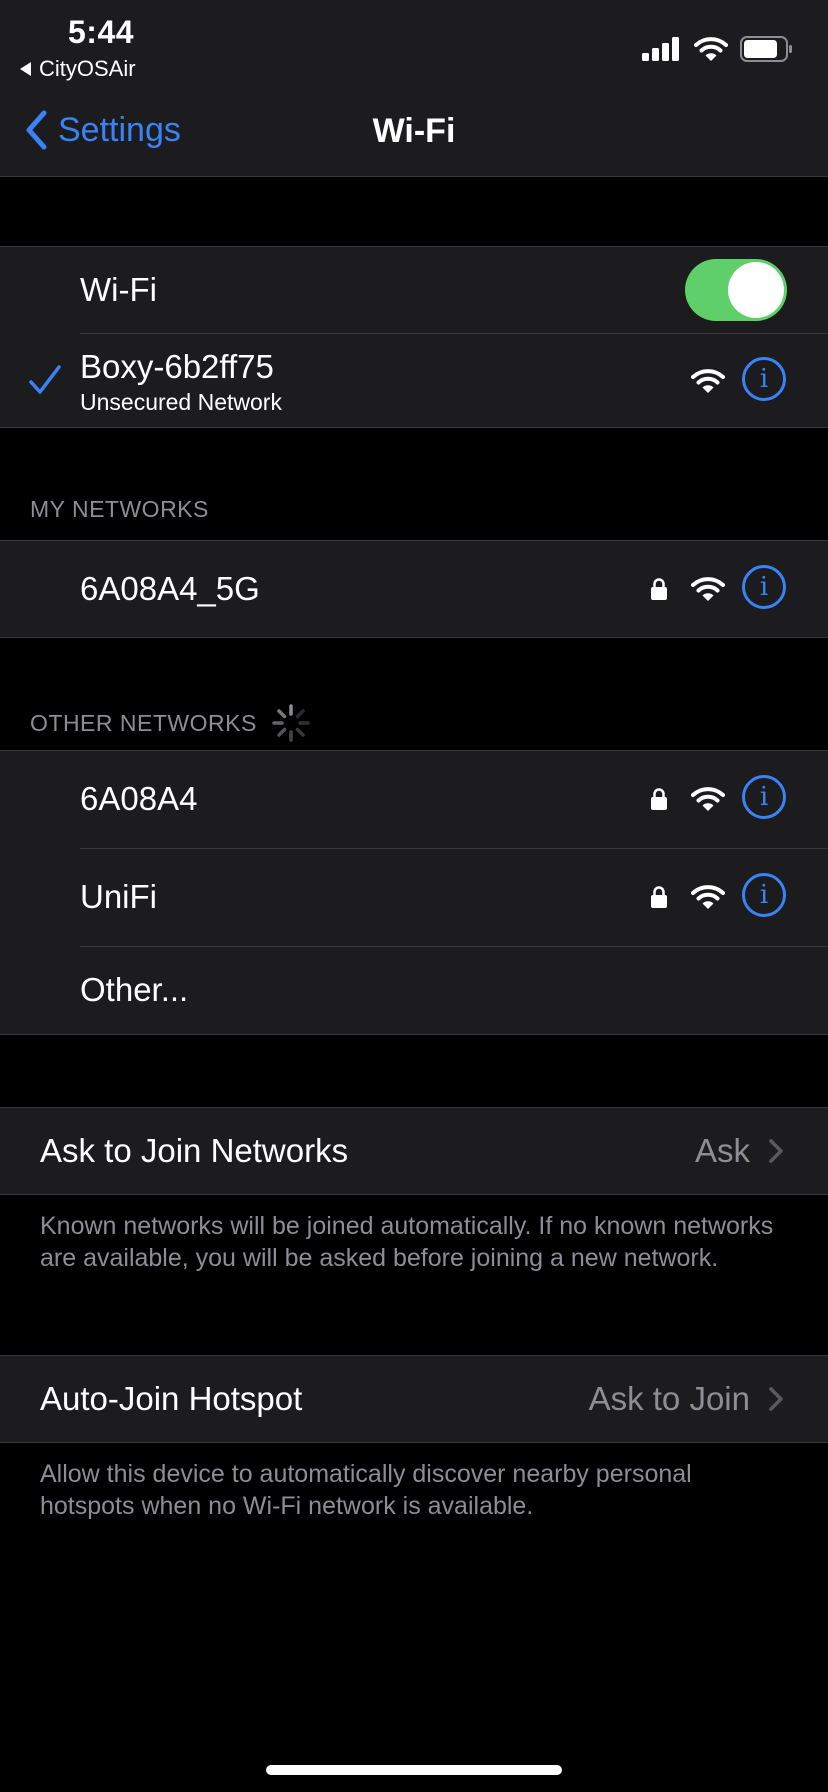 This screenshot has height=1792, width=828. I want to click on status-icons, so click(718, 49).